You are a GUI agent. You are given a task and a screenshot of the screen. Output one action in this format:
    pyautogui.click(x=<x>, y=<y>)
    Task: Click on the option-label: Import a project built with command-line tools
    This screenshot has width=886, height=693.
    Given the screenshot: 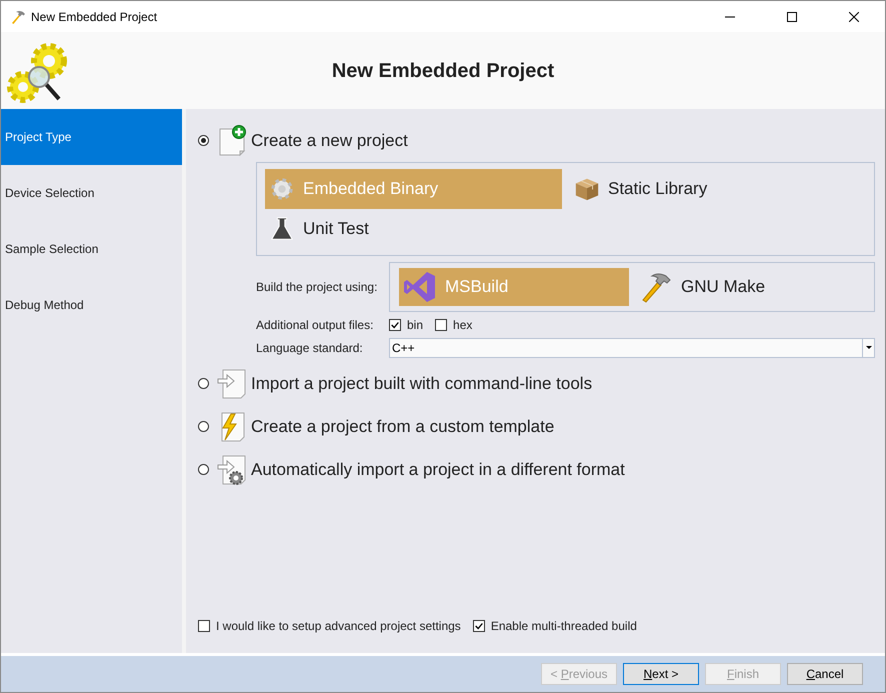 What is the action you would take?
    pyautogui.click(x=421, y=384)
    